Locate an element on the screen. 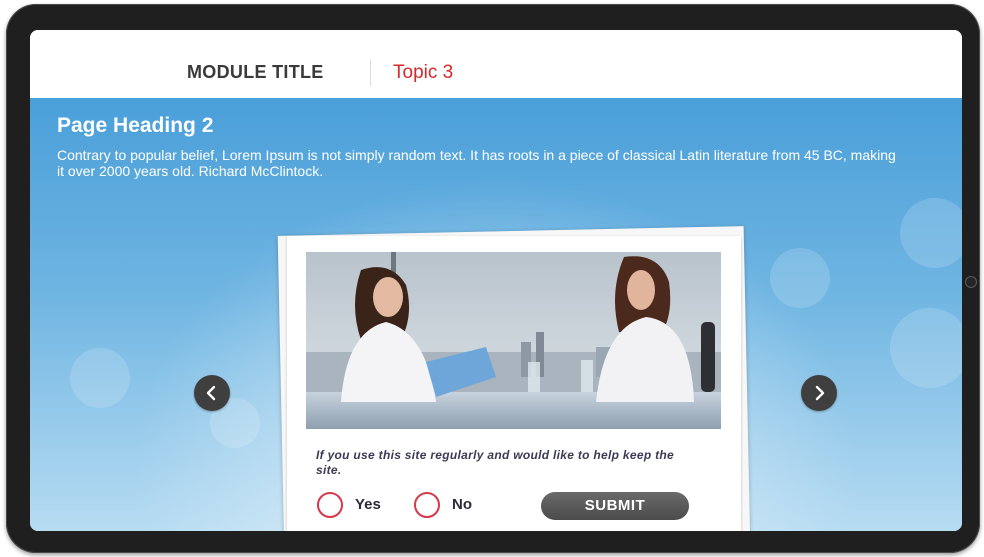  radio-no is located at coordinates (427, 505).